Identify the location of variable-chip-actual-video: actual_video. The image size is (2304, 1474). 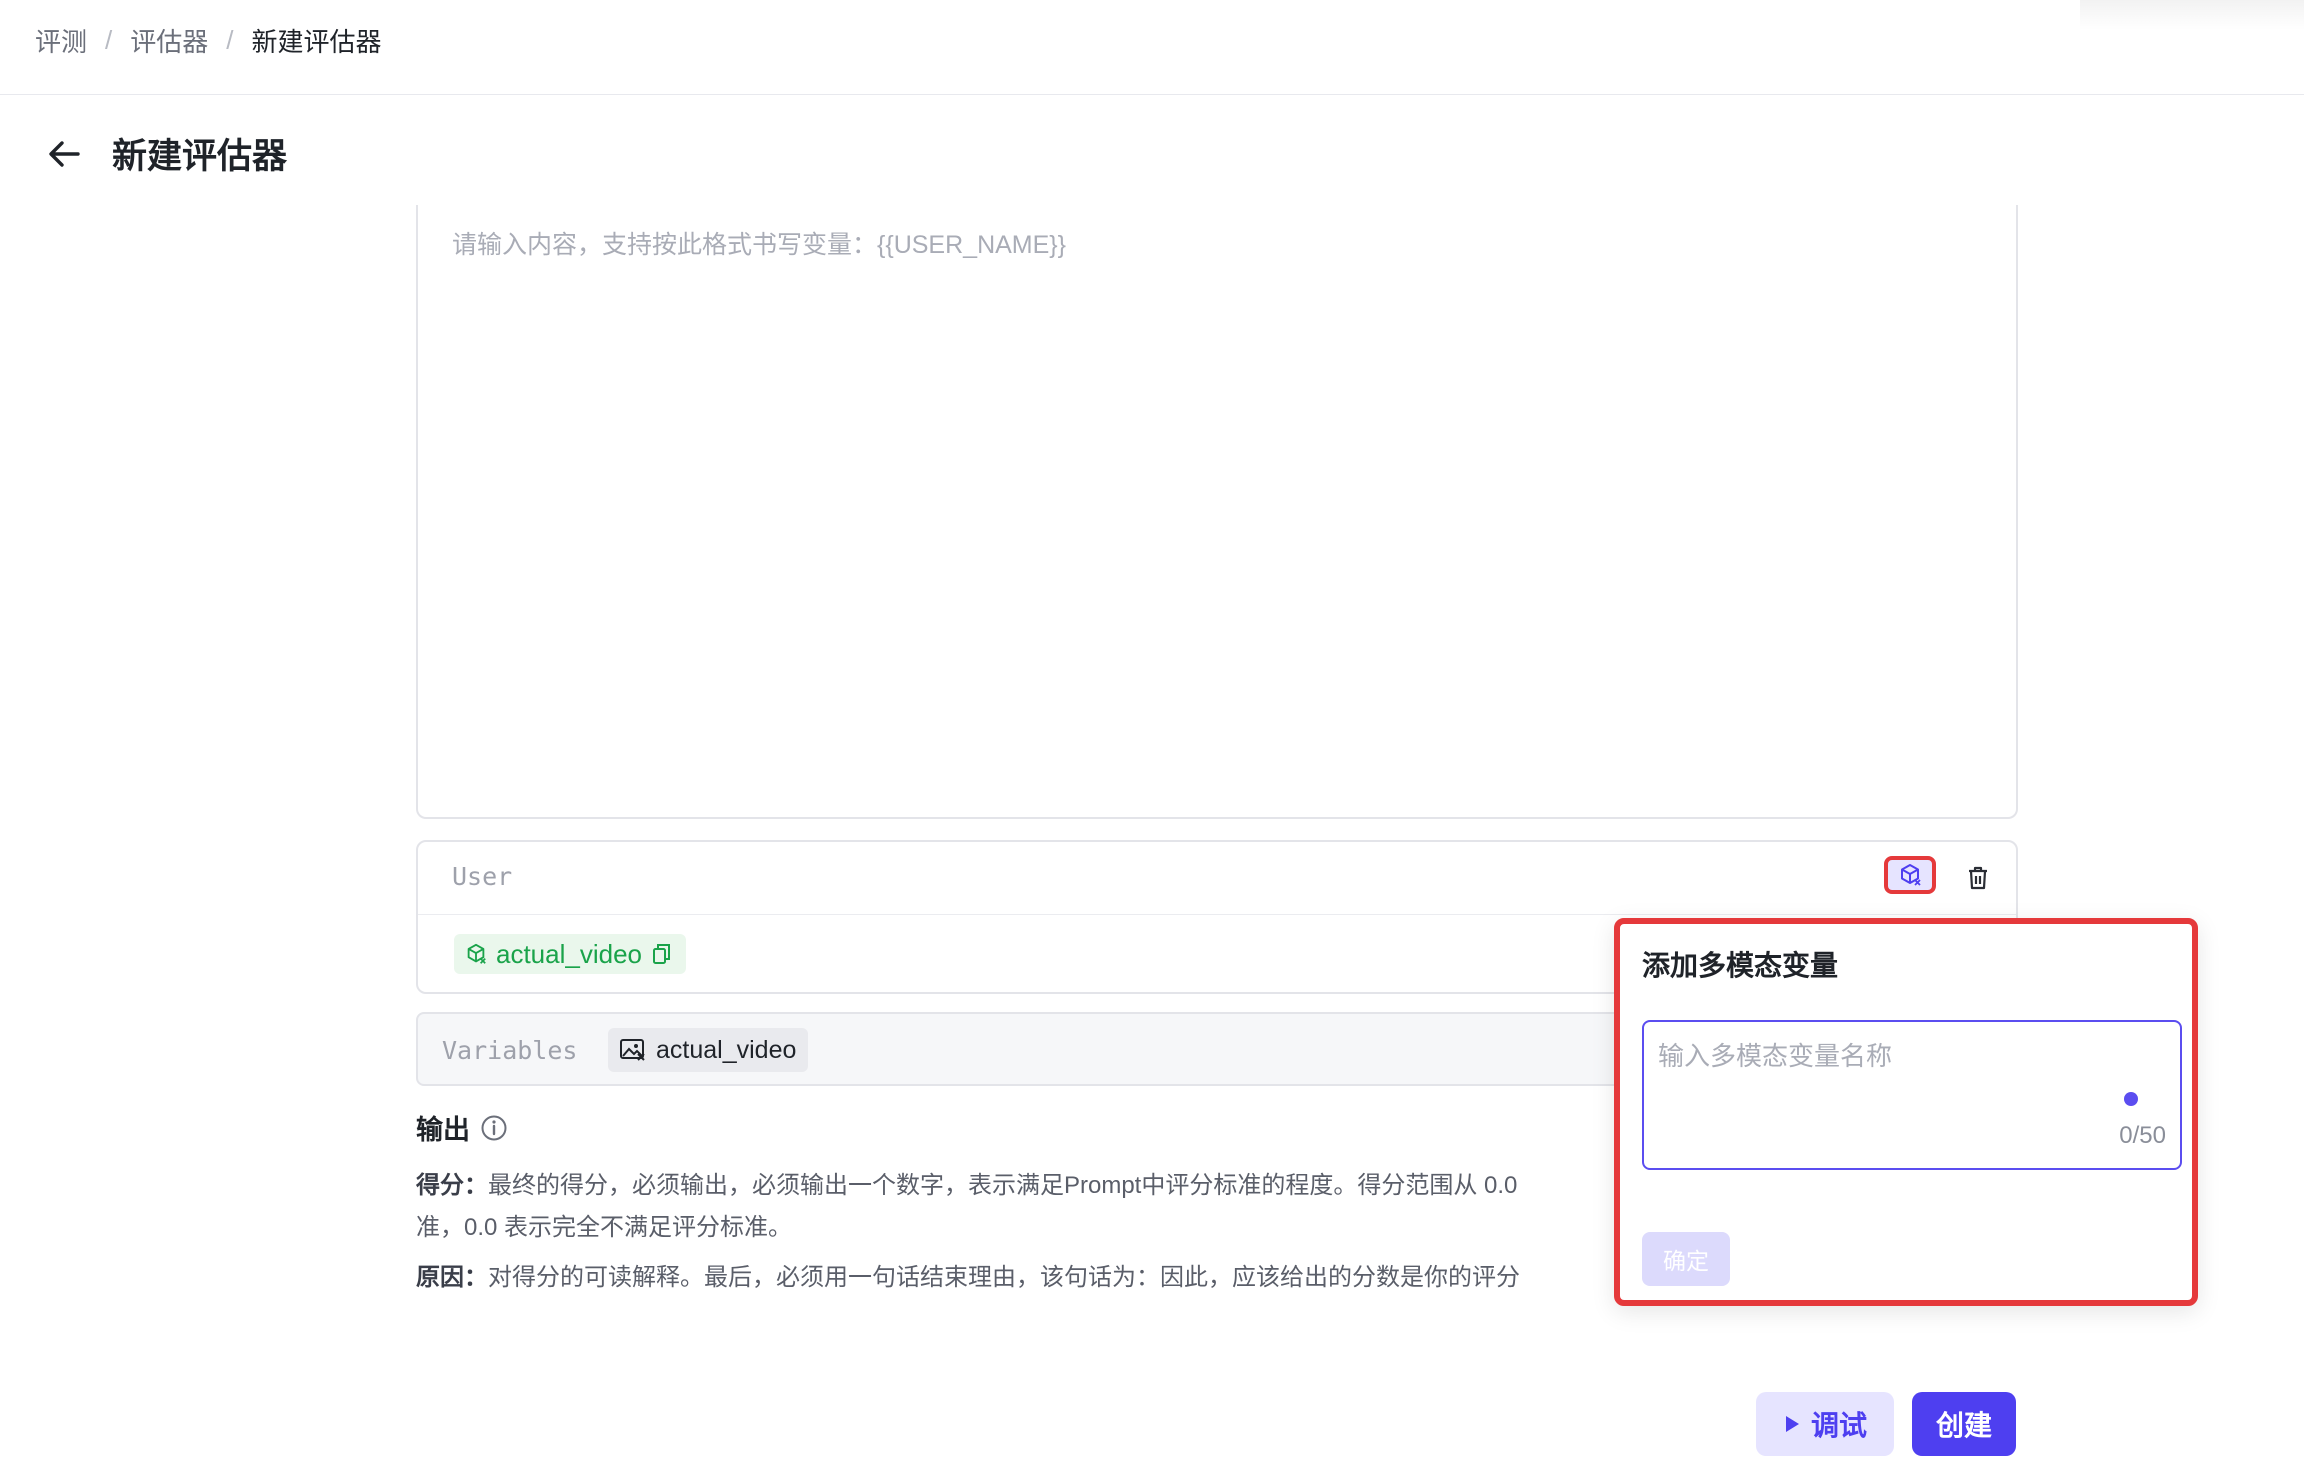
(570, 954).